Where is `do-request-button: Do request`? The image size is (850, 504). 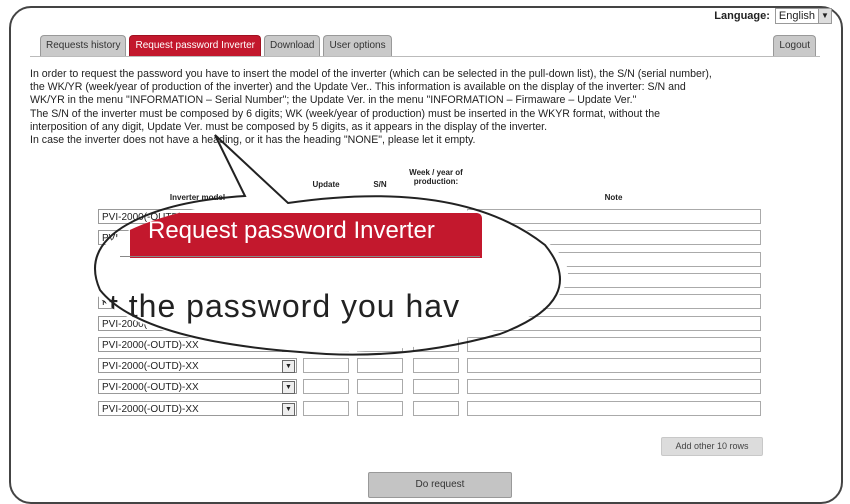 do-request-button: Do request is located at coordinates (440, 485).